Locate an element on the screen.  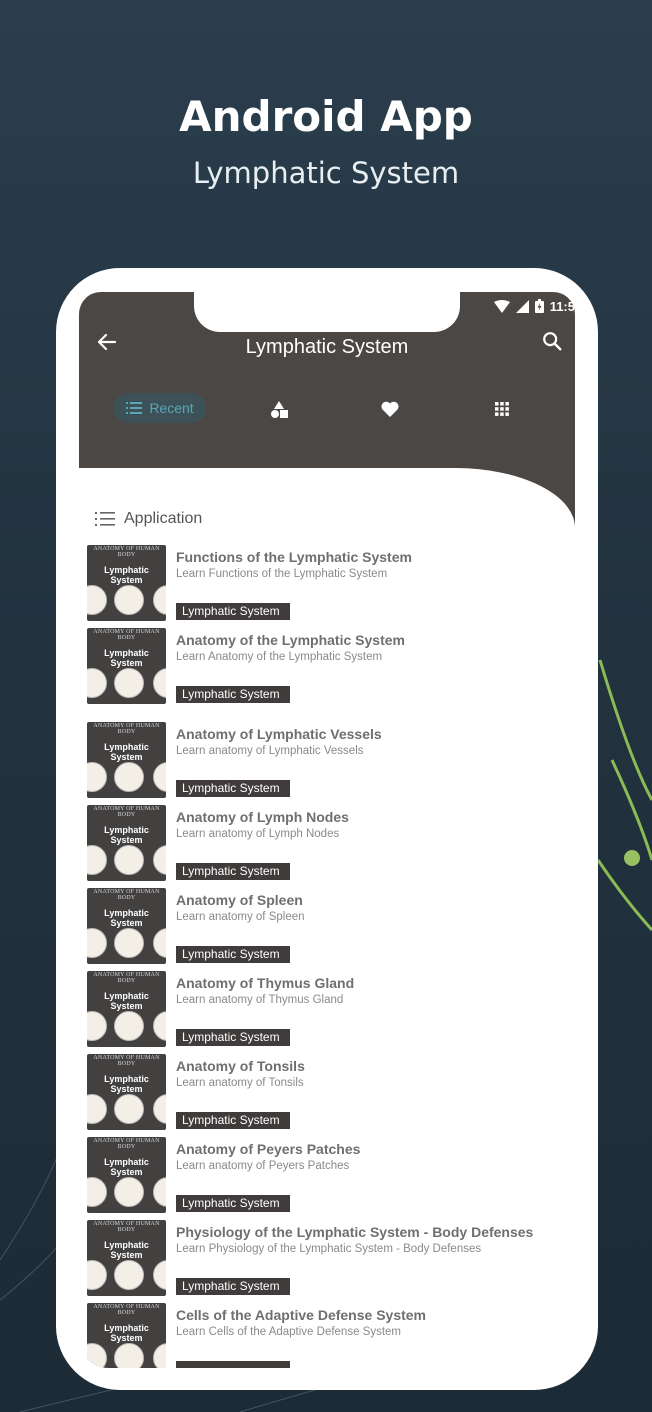
tab-bar: Recent is located at coordinates (327, 409).